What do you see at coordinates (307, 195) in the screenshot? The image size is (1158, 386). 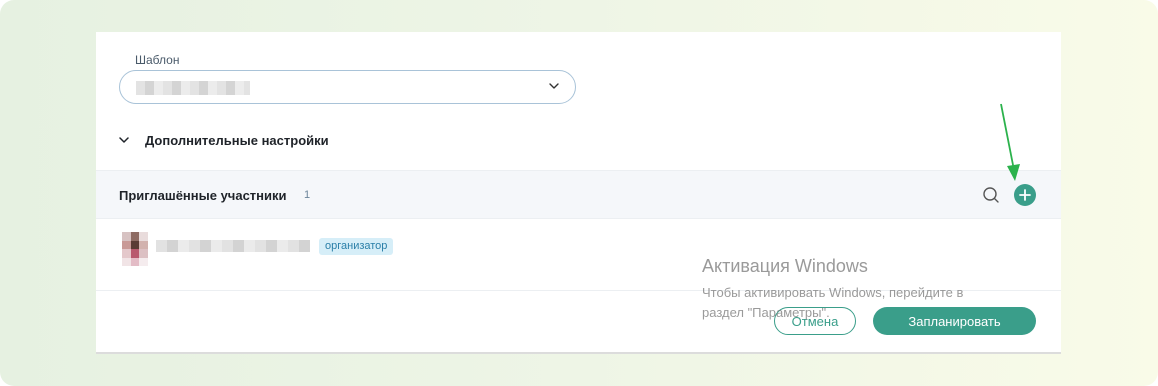 I see `participants-count: 1` at bounding box center [307, 195].